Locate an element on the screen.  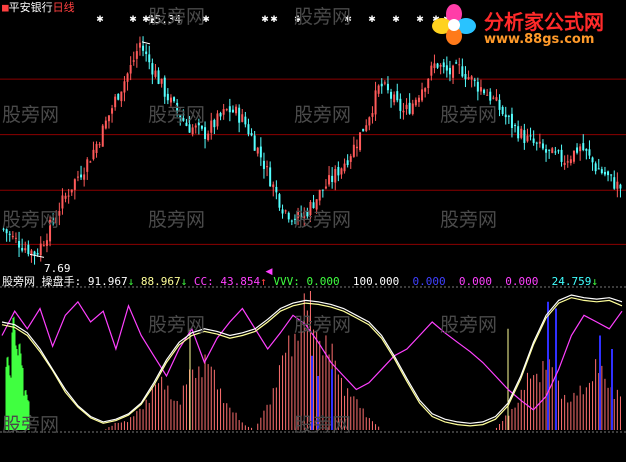
indicator-site: 股旁网 is located at coordinates (18, 281).